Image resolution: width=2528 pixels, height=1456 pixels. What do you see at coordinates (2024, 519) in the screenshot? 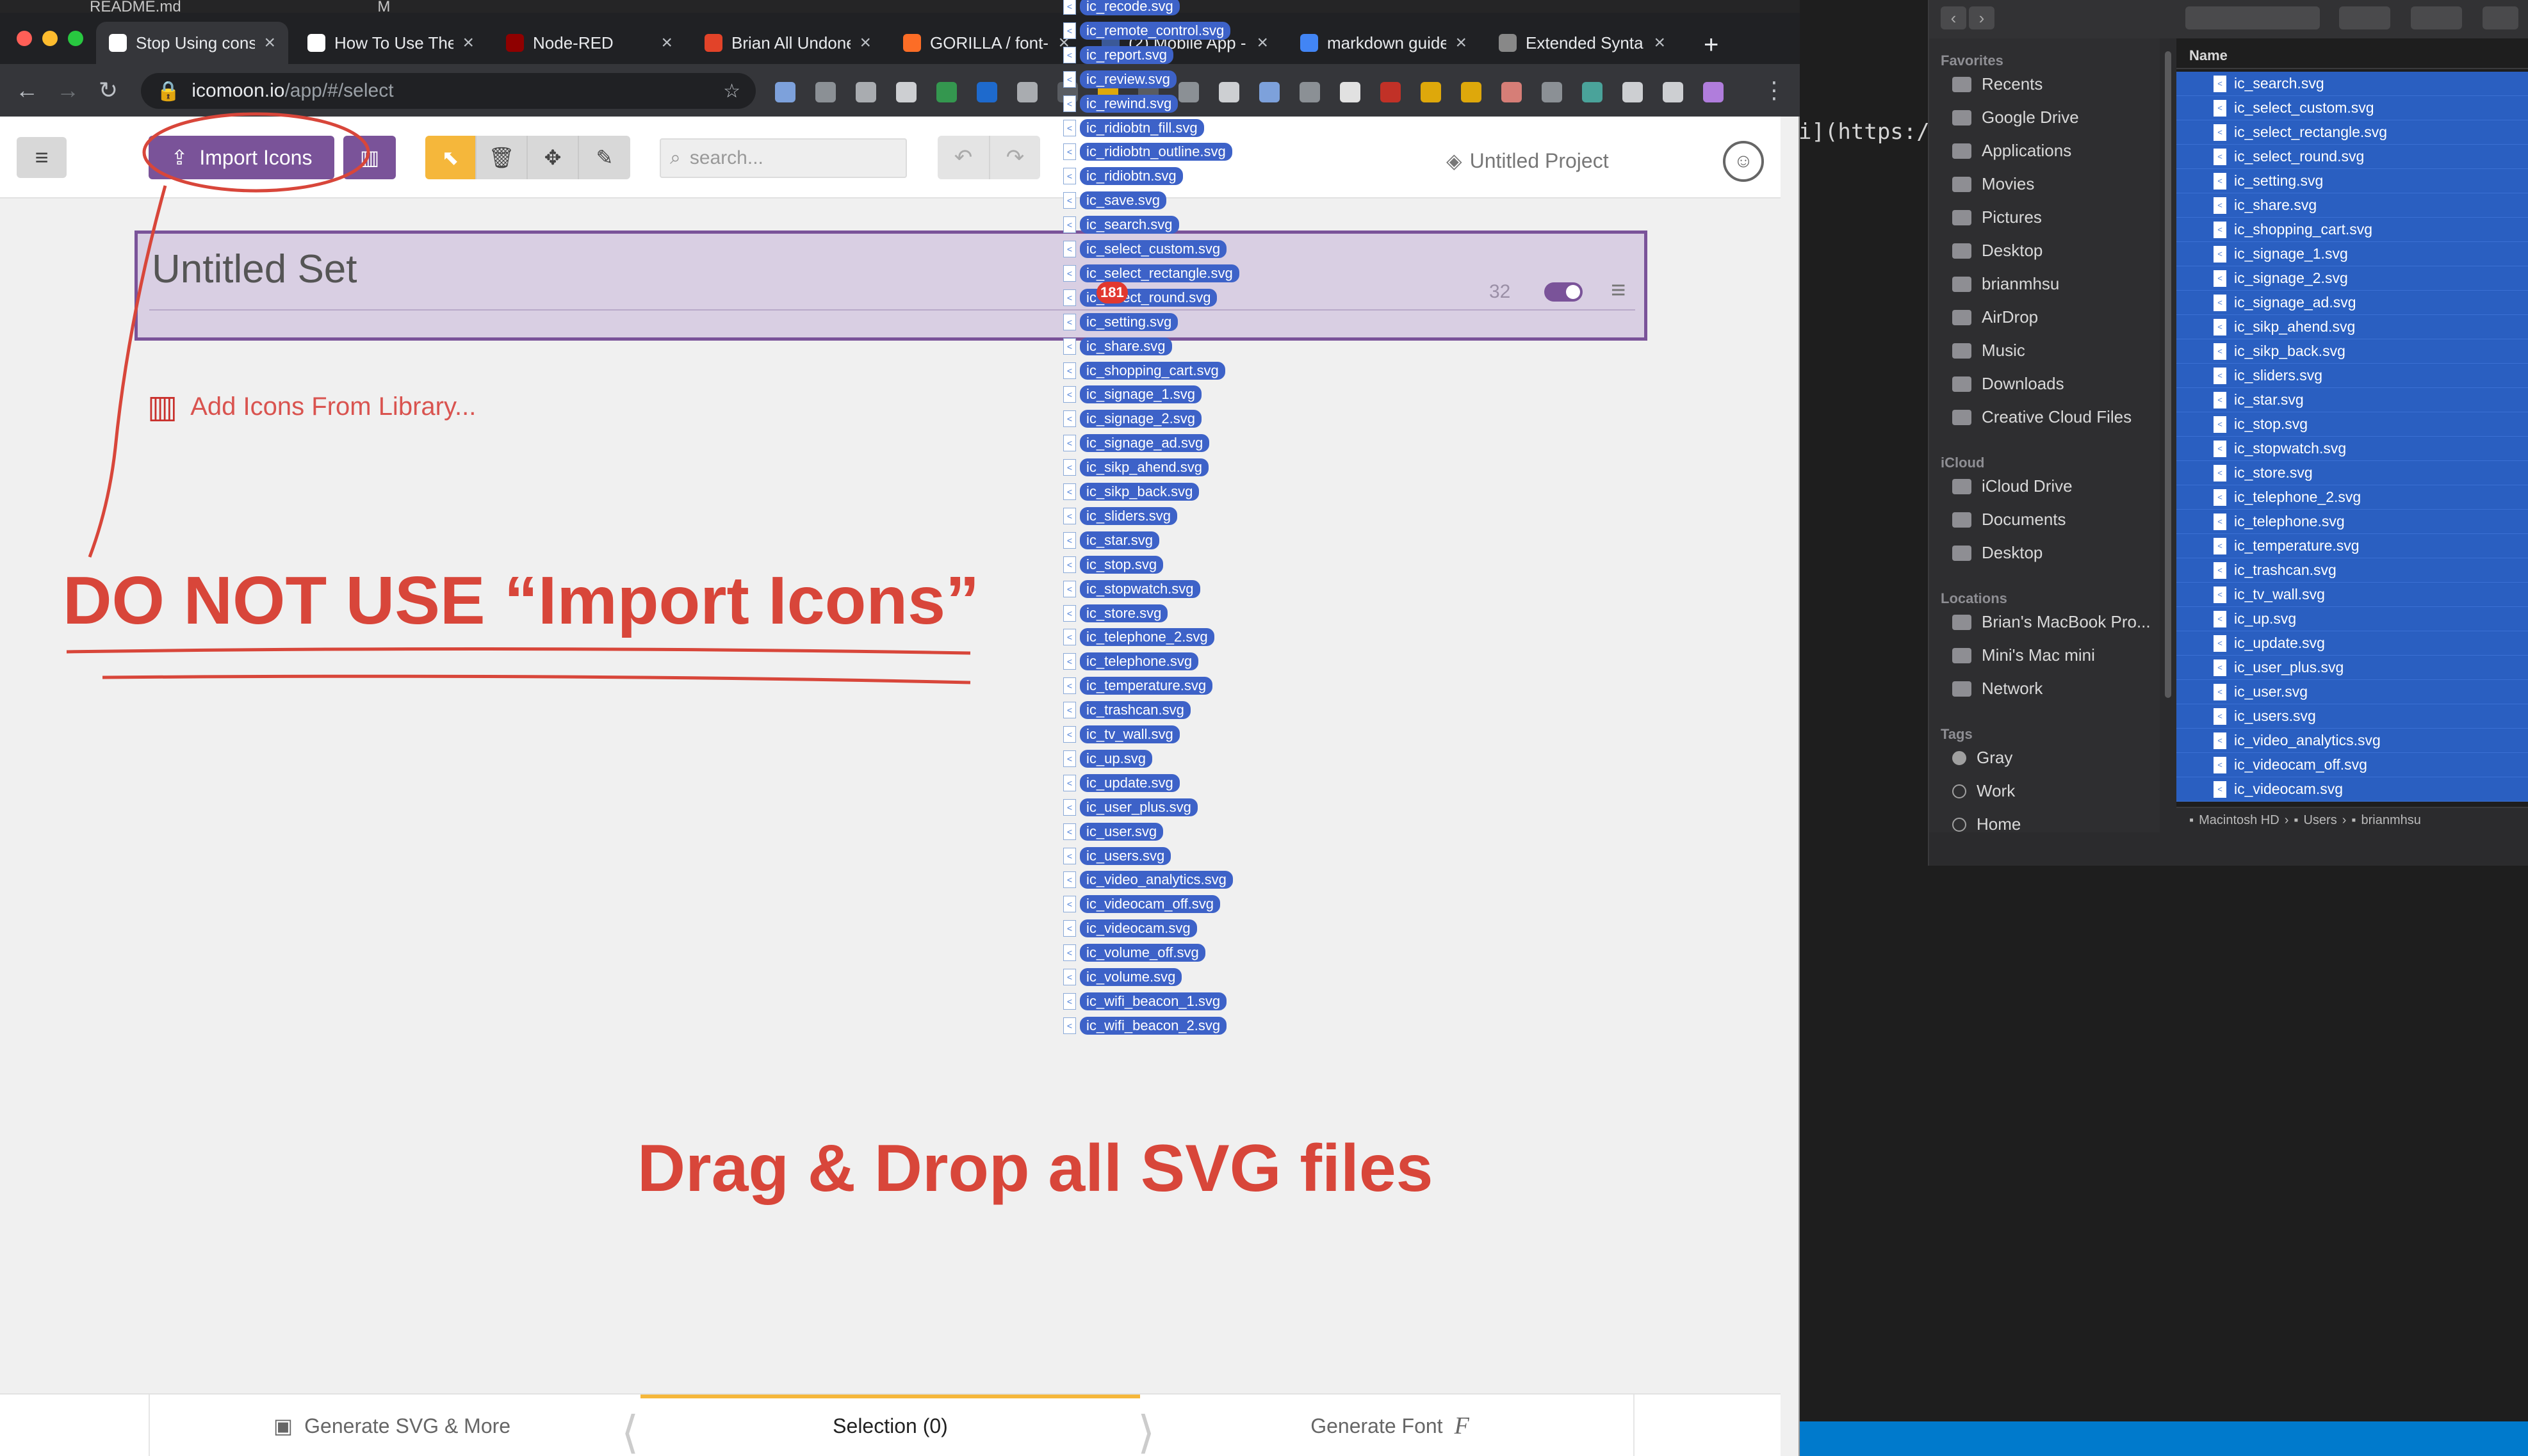
I see `sidebar-item-label: Documents` at bounding box center [2024, 519].